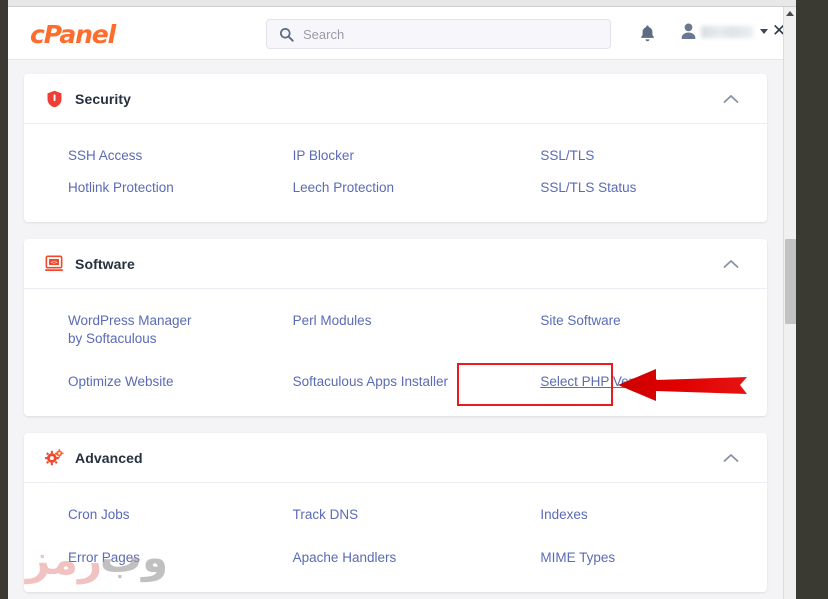  What do you see at coordinates (54, 458) in the screenshot?
I see `gears-icon` at bounding box center [54, 458].